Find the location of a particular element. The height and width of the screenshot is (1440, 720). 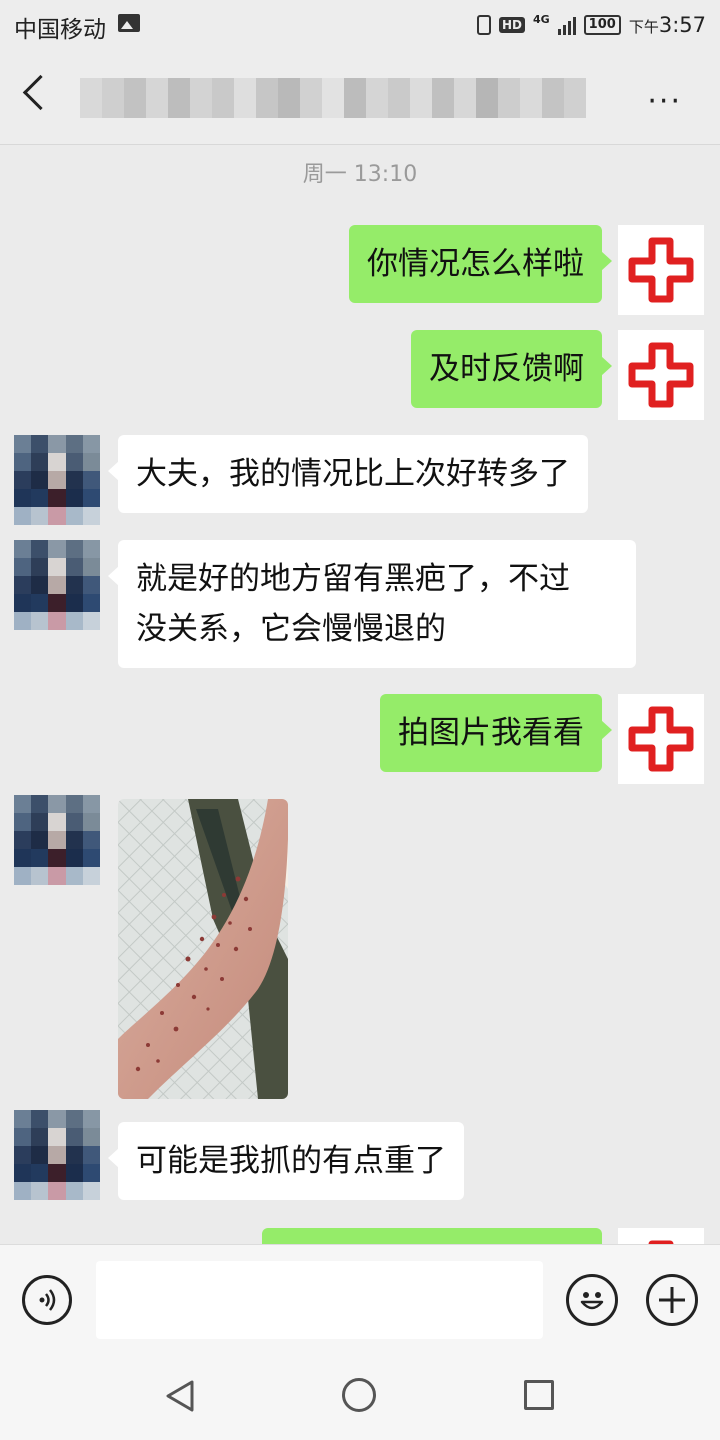

message-line: 没关系，它会慢慢退的 is located at coordinates (291, 629).